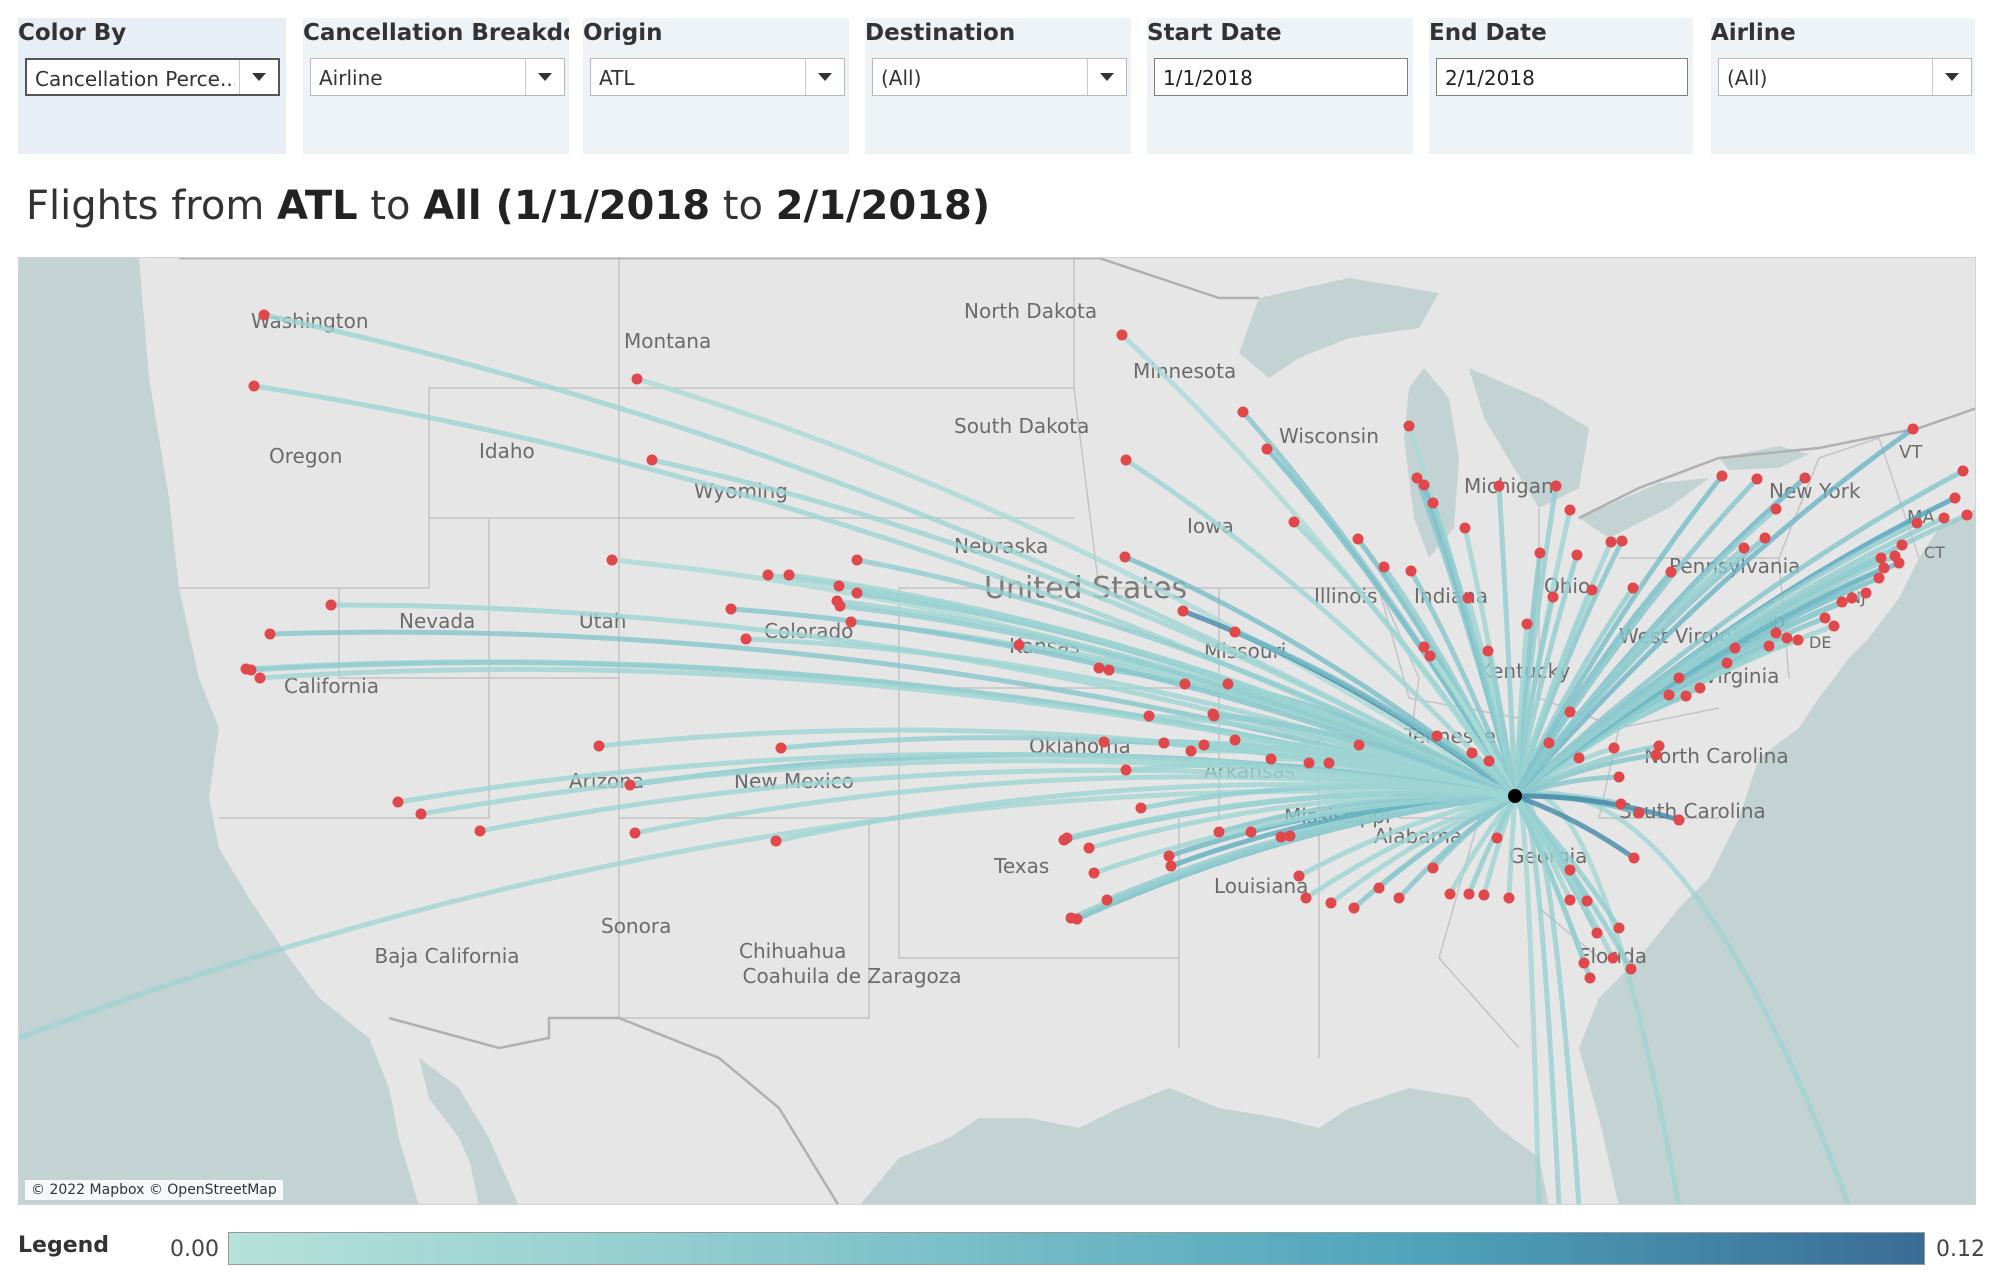 The height and width of the screenshot is (1286, 1990). What do you see at coordinates (1281, 77) in the screenshot?
I see `start-date-input: 1/1/2018` at bounding box center [1281, 77].